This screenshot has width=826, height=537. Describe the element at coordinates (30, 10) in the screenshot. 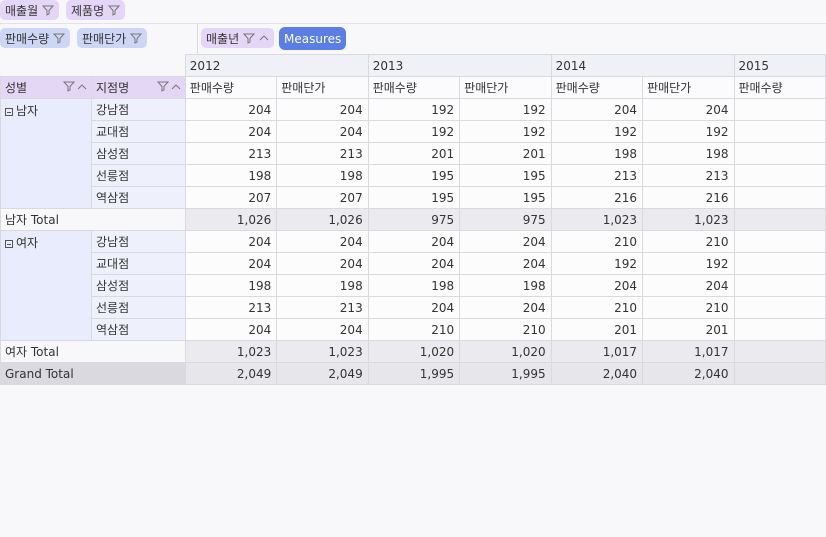

I see `filter-field-sales-month: 매출월` at that location.